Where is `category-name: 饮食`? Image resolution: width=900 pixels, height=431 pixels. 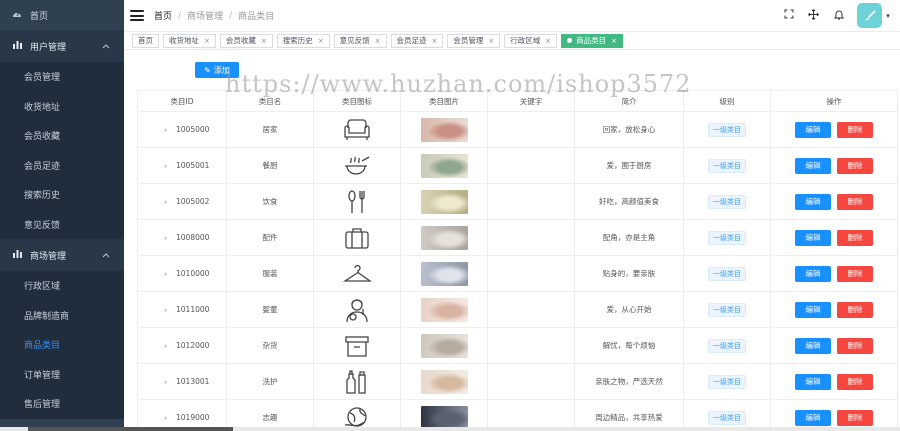 category-name: 饮食 is located at coordinates (270, 201).